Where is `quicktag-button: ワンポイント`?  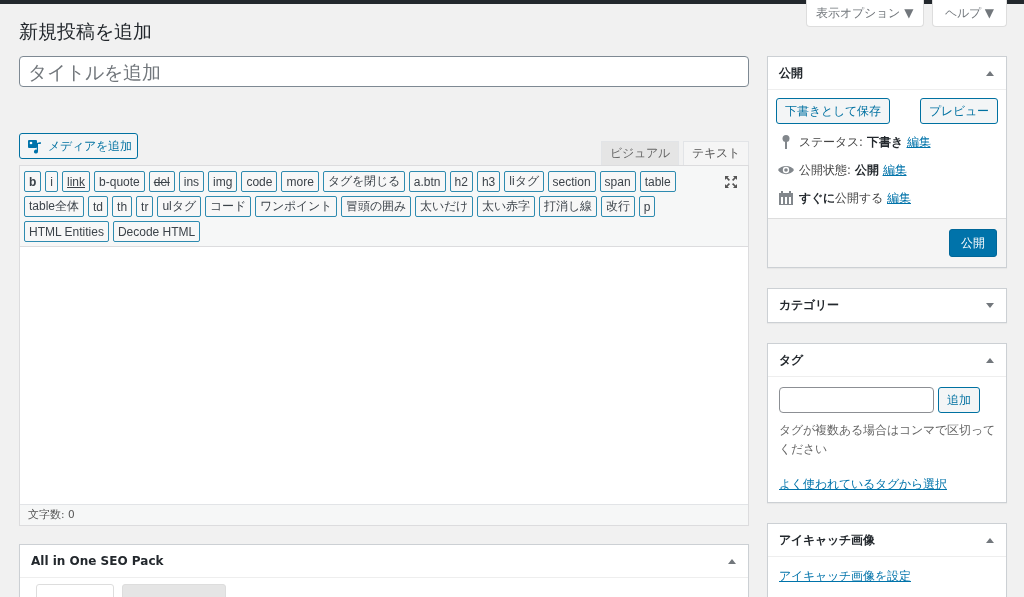
quicktag-button: ワンポイント is located at coordinates (295, 206).